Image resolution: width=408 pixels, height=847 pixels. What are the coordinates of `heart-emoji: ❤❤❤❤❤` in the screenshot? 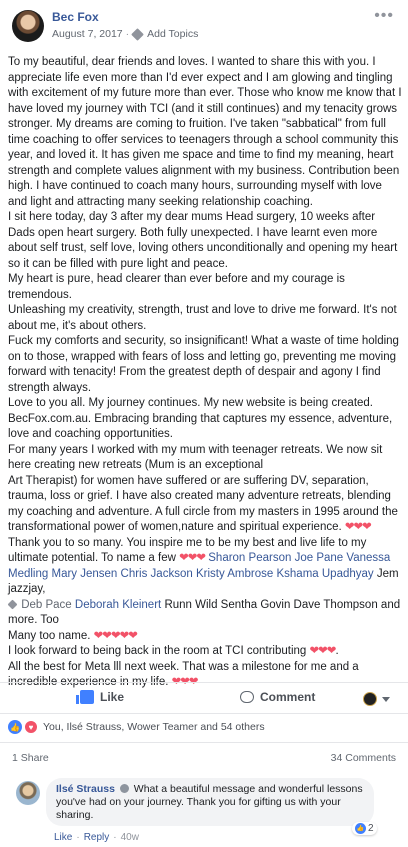 It's located at (115, 635).